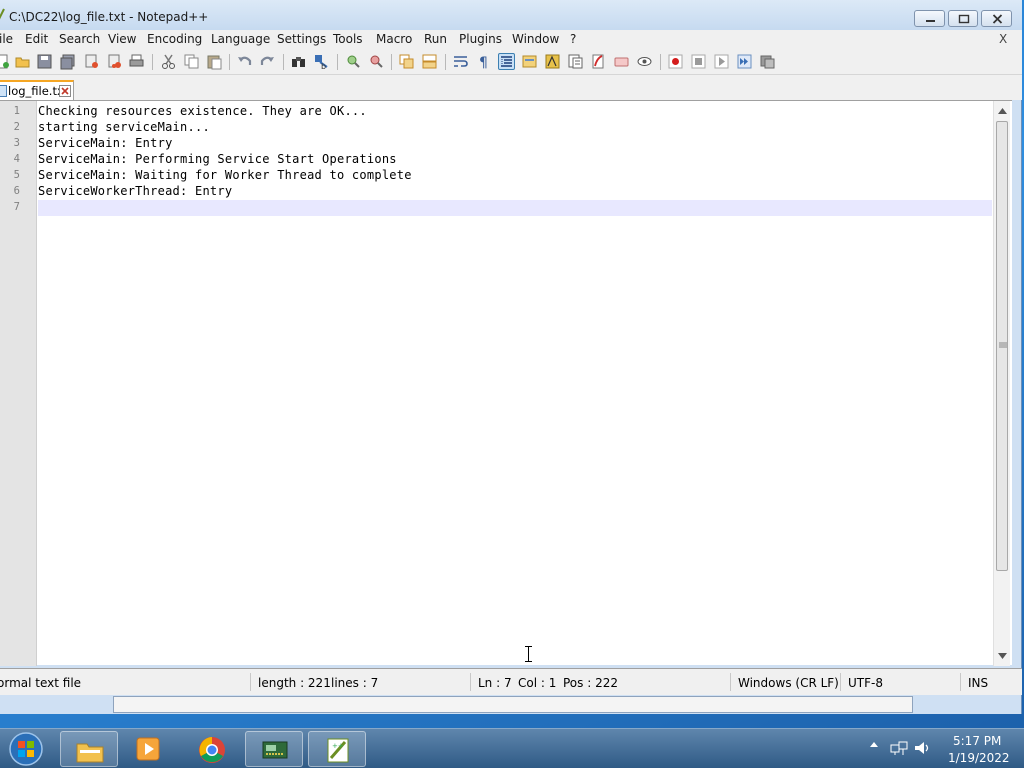 The height and width of the screenshot is (768, 1024). What do you see at coordinates (483, 62) in the screenshot?
I see `show-all-chars-button: ¶` at bounding box center [483, 62].